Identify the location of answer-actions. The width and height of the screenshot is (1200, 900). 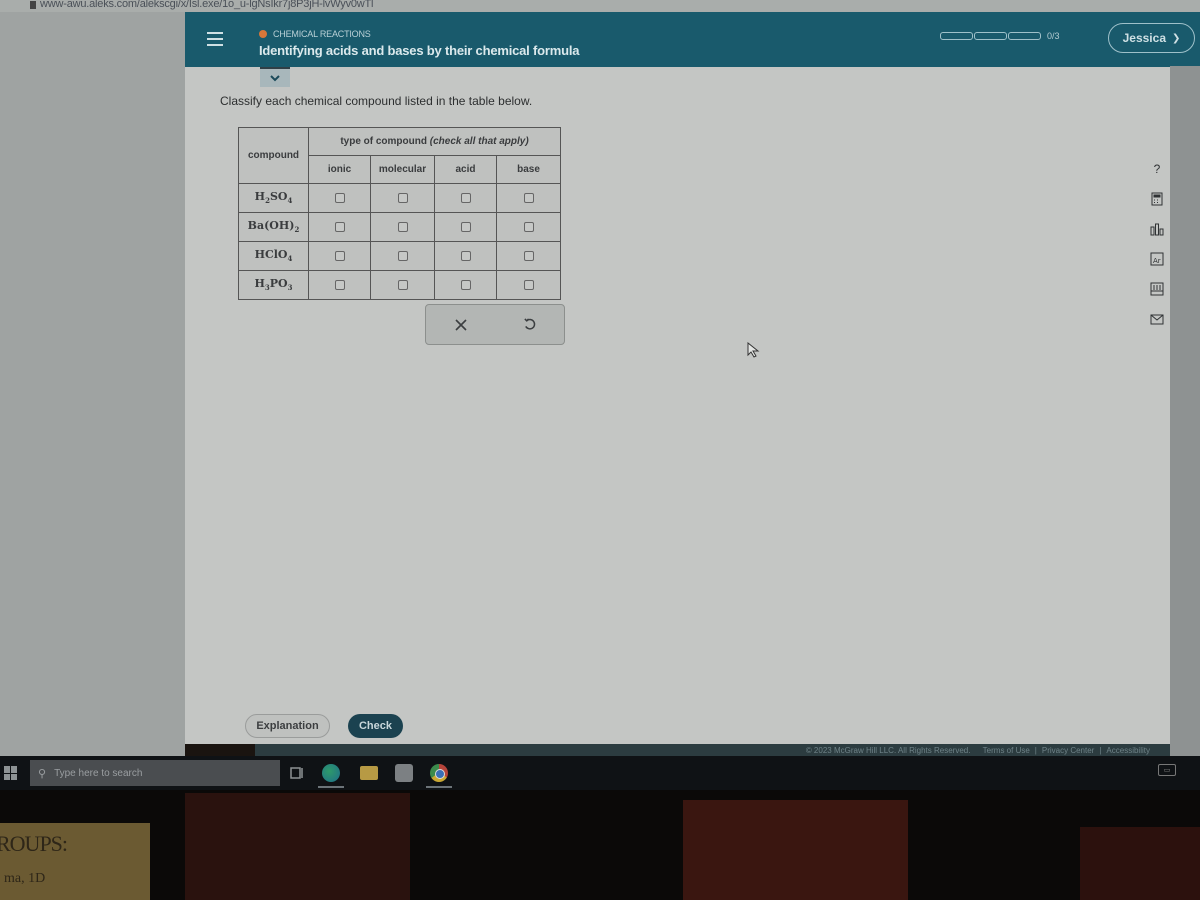
(495, 324).